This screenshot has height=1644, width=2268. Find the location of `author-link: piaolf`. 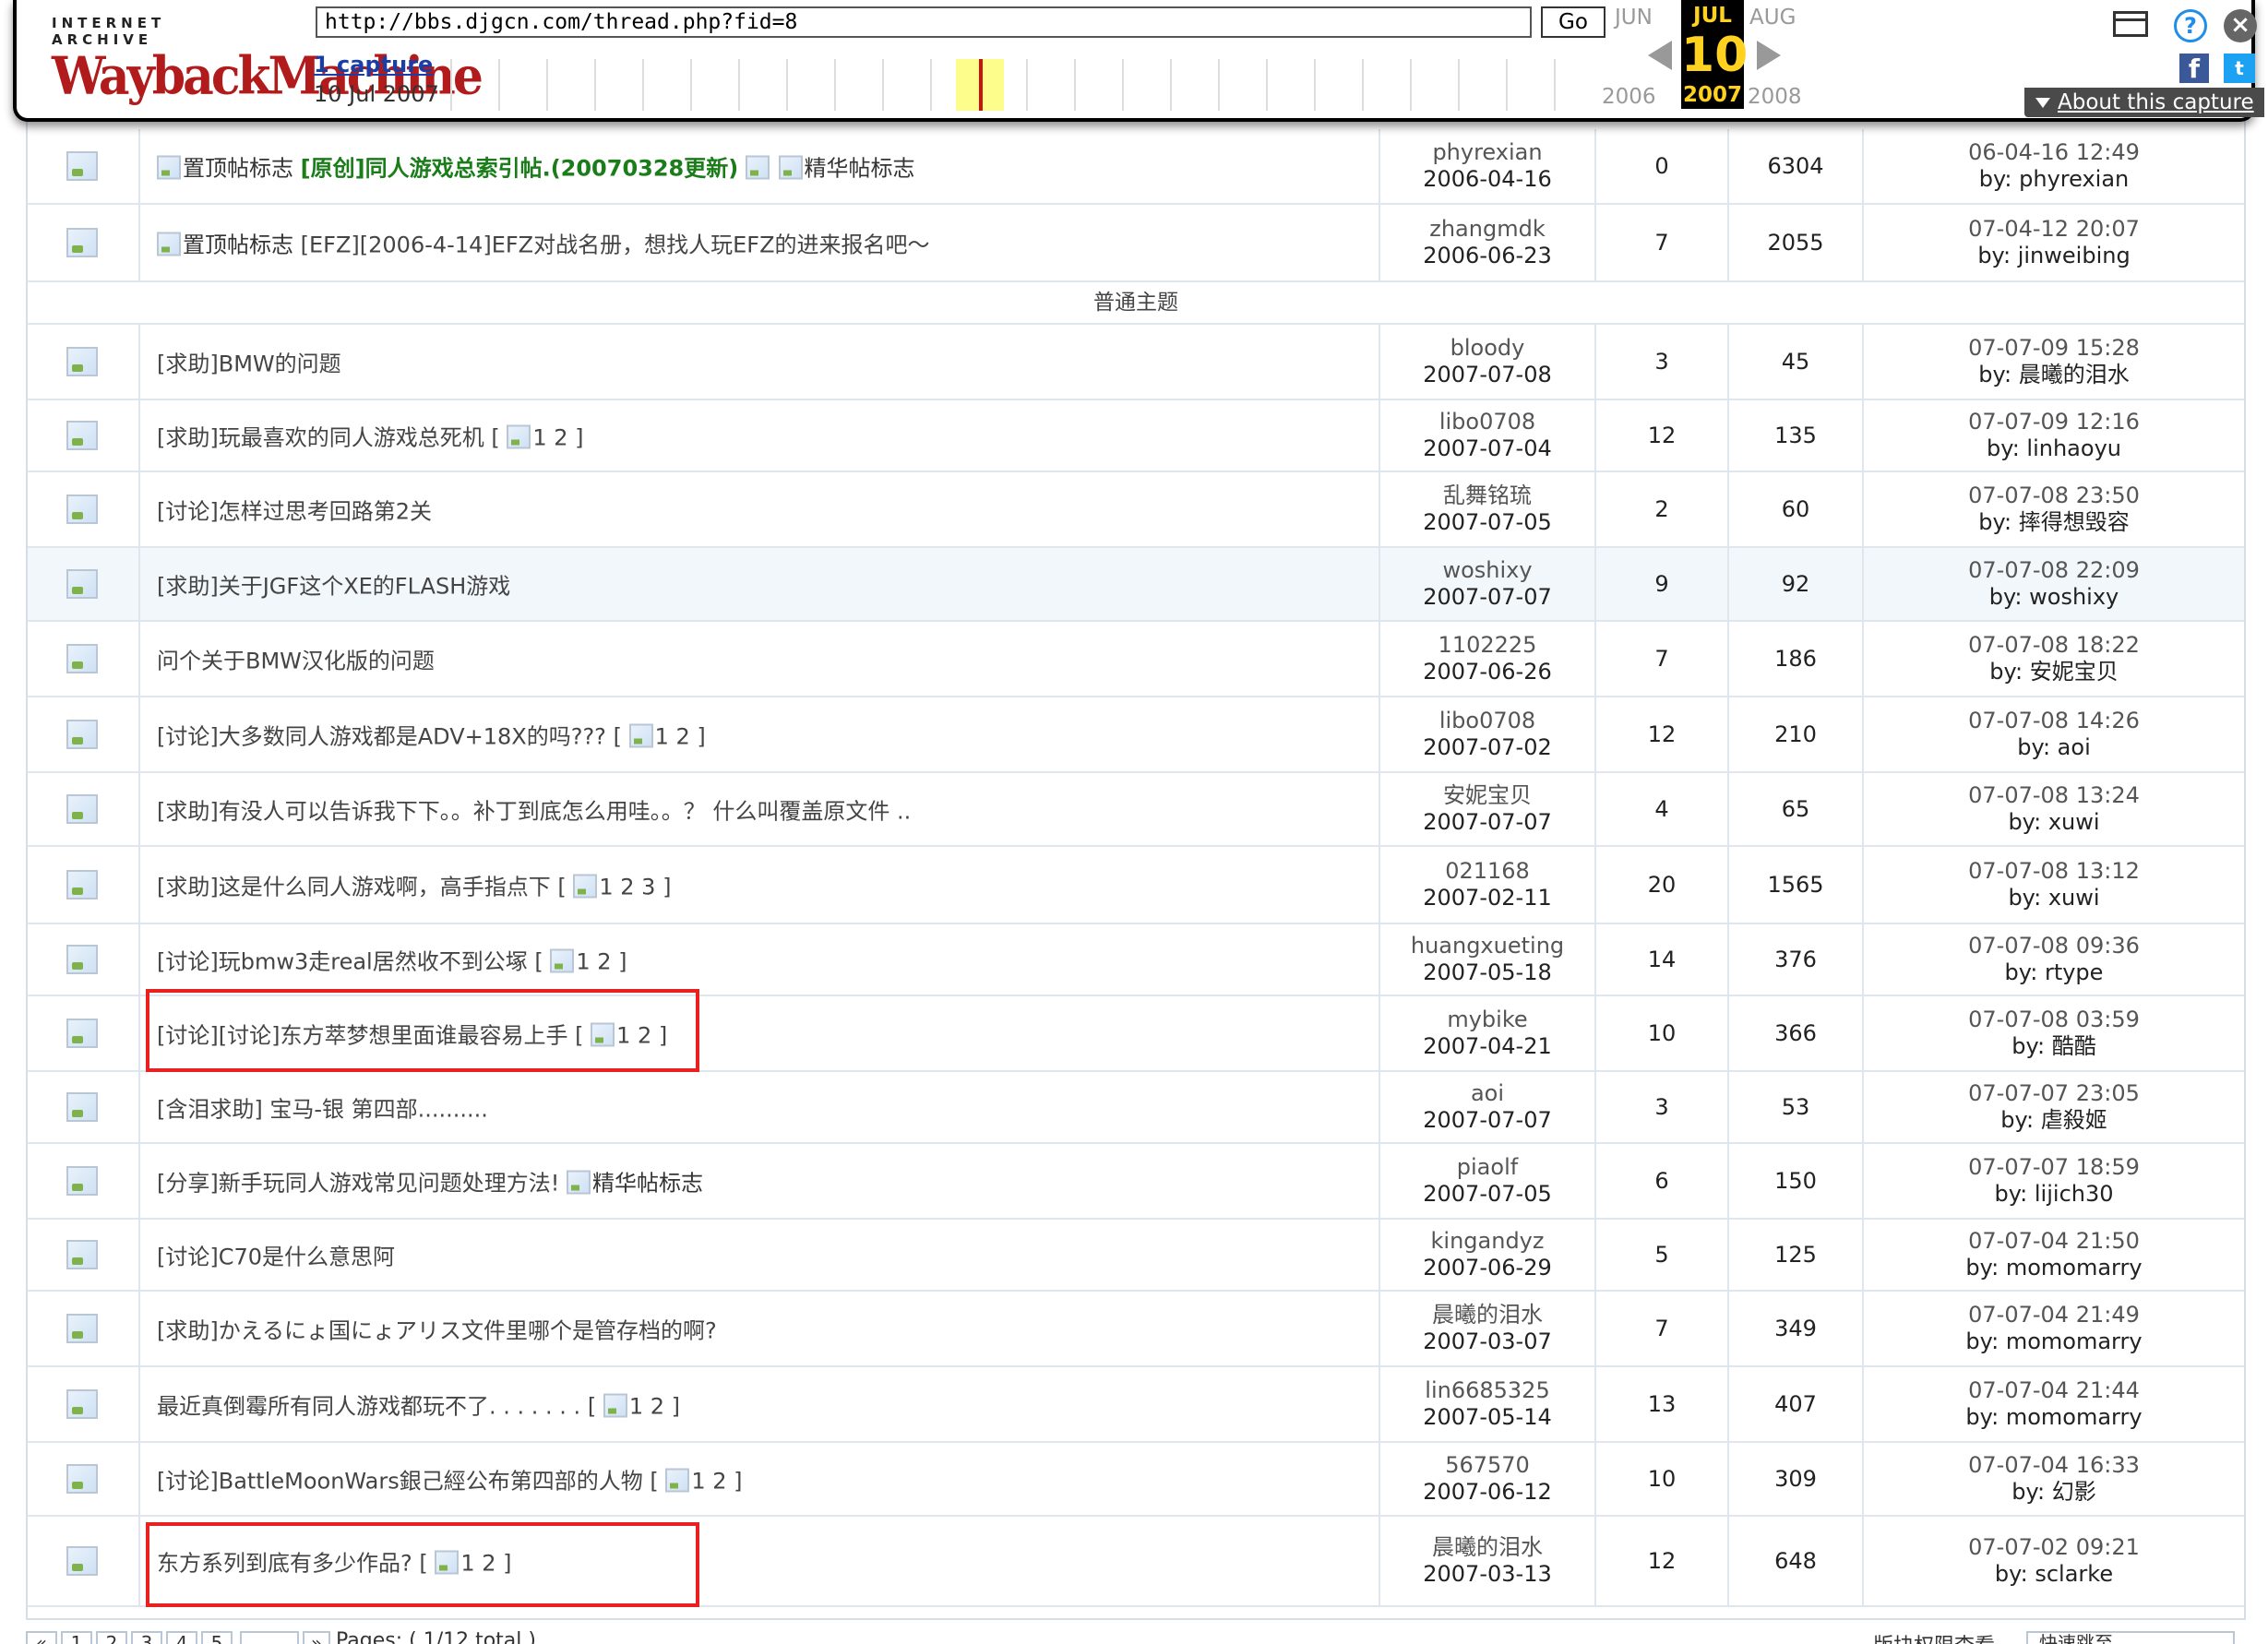

author-link: piaolf is located at coordinates (1487, 1167).